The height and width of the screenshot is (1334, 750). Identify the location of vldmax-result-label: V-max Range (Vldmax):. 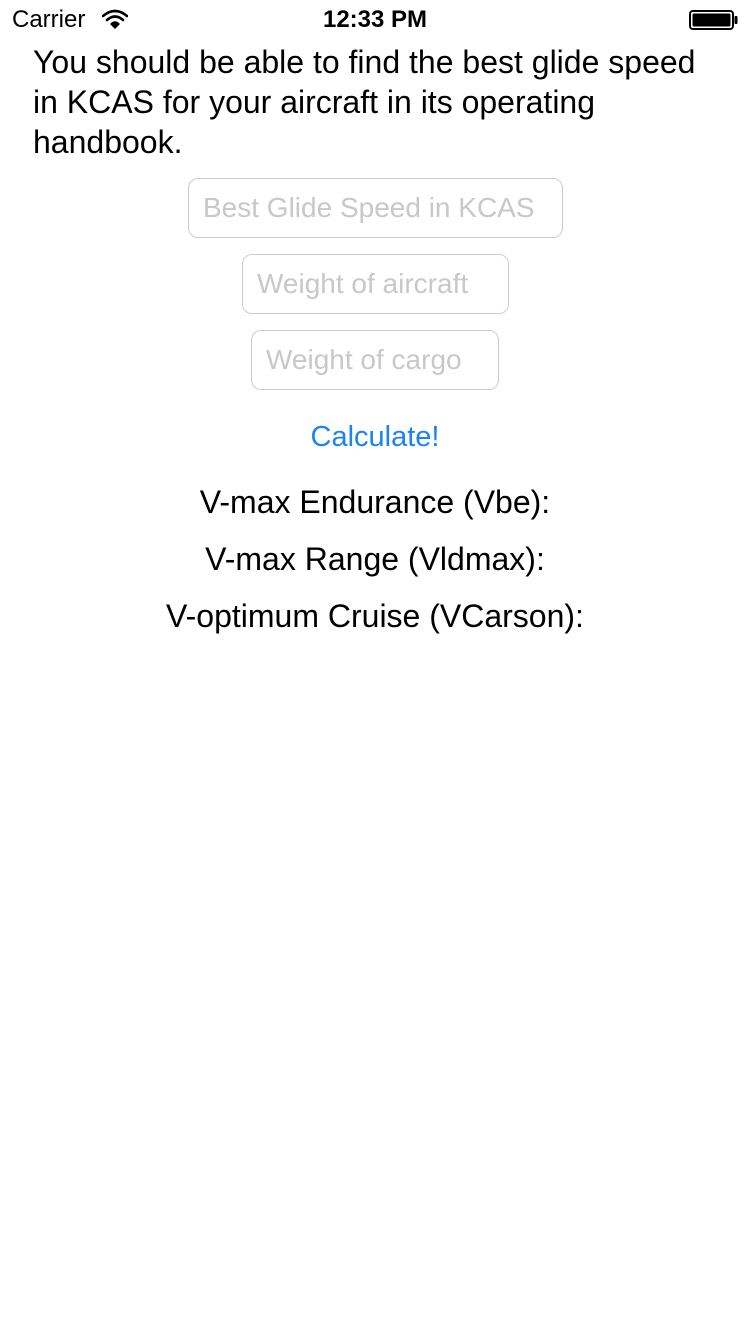
(375, 559).